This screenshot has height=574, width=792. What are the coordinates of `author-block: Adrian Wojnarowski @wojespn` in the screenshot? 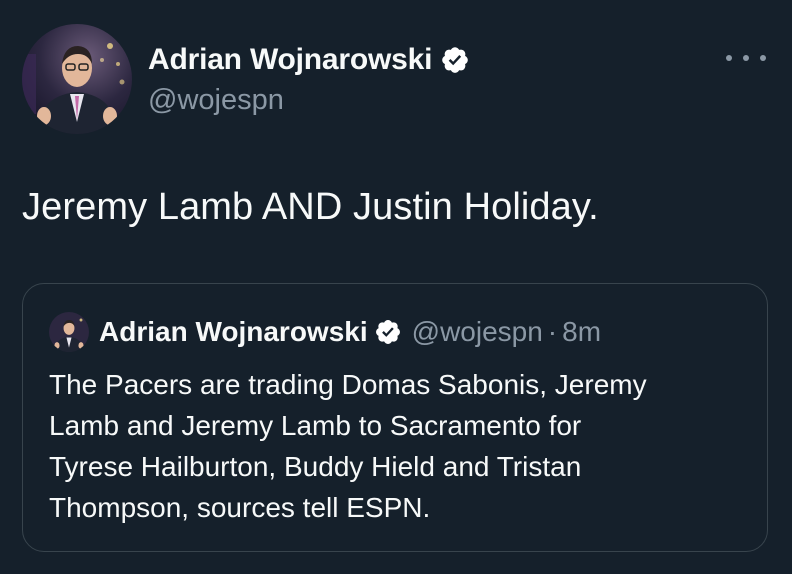 It's located at (309, 78).